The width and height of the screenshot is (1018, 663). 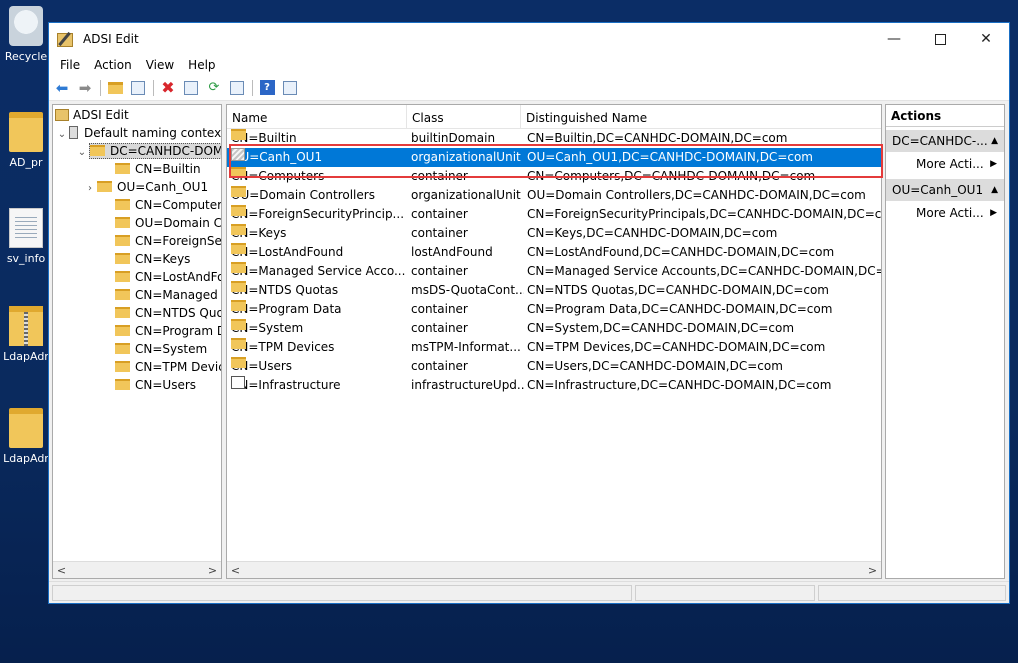 I want to click on menu-action: Action, so click(x=113, y=65).